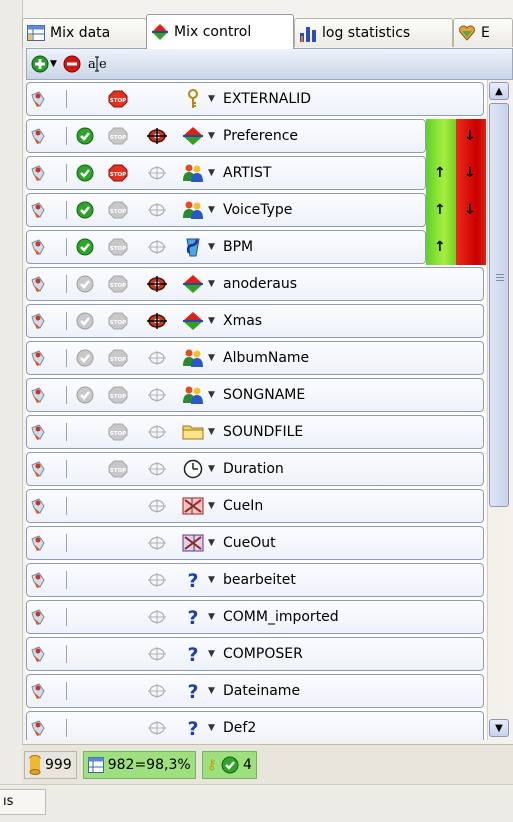  What do you see at coordinates (255, 468) in the screenshot?
I see `field-row: STOP ▼ Duration` at bounding box center [255, 468].